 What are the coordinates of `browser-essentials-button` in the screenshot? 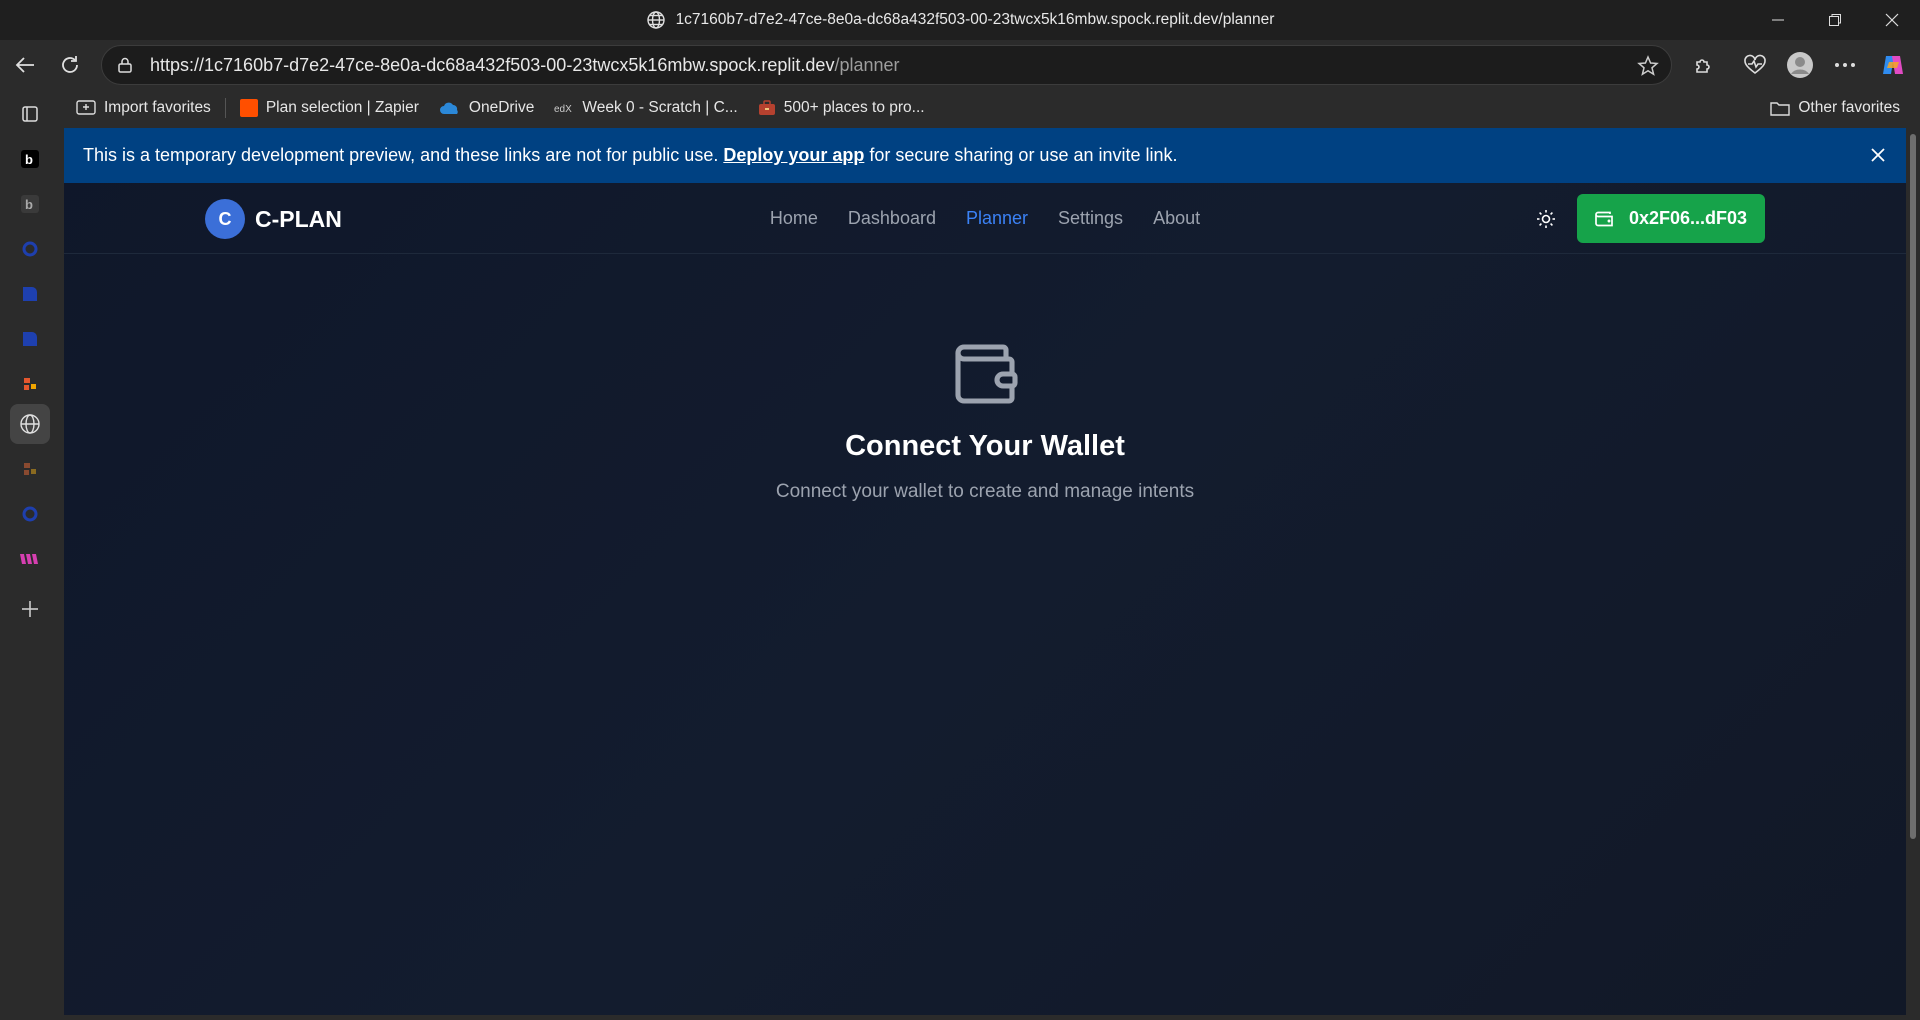 It's located at (1755, 65).